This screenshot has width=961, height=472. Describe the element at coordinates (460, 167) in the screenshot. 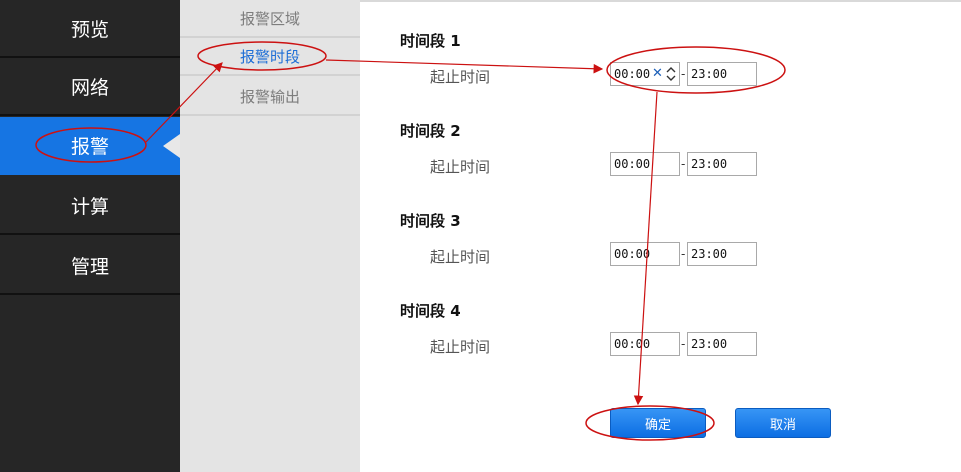

I see `period-2-range-label: 起止时间` at that location.